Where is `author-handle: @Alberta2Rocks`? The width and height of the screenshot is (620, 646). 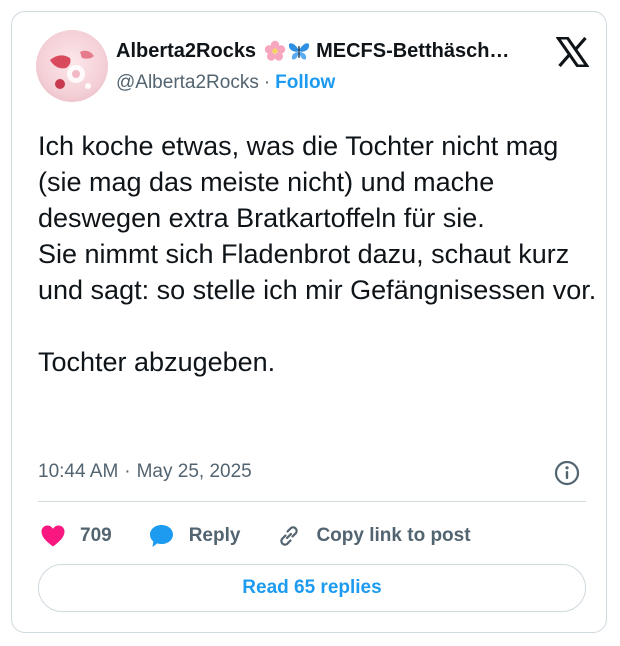 author-handle: @Alberta2Rocks is located at coordinates (187, 83).